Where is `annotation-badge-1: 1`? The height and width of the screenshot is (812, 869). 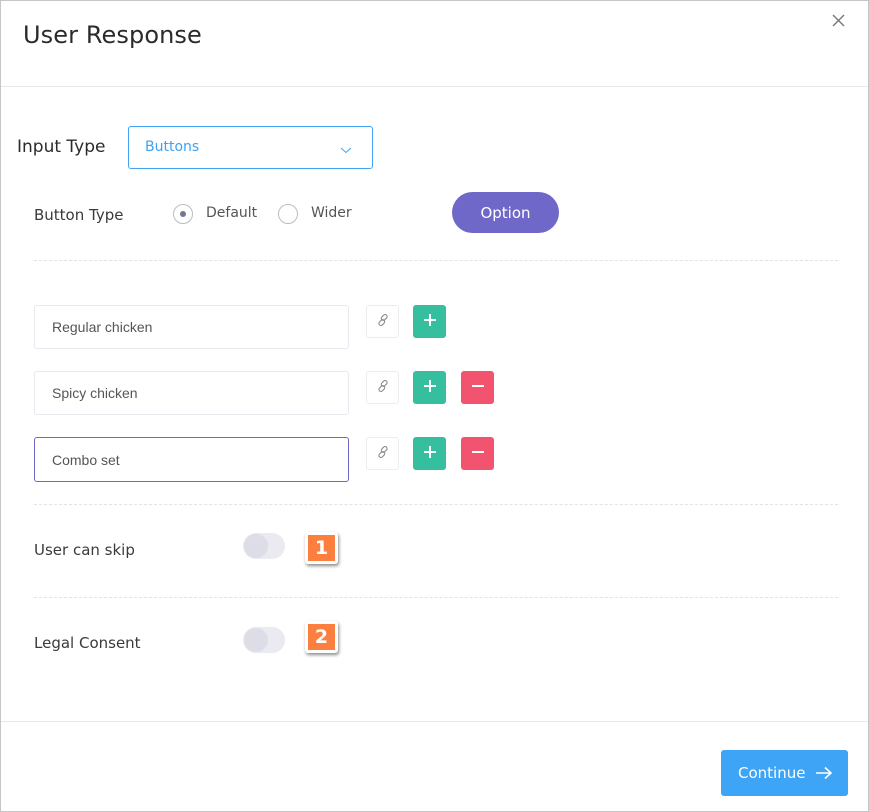
annotation-badge-1: 1 is located at coordinates (321, 548).